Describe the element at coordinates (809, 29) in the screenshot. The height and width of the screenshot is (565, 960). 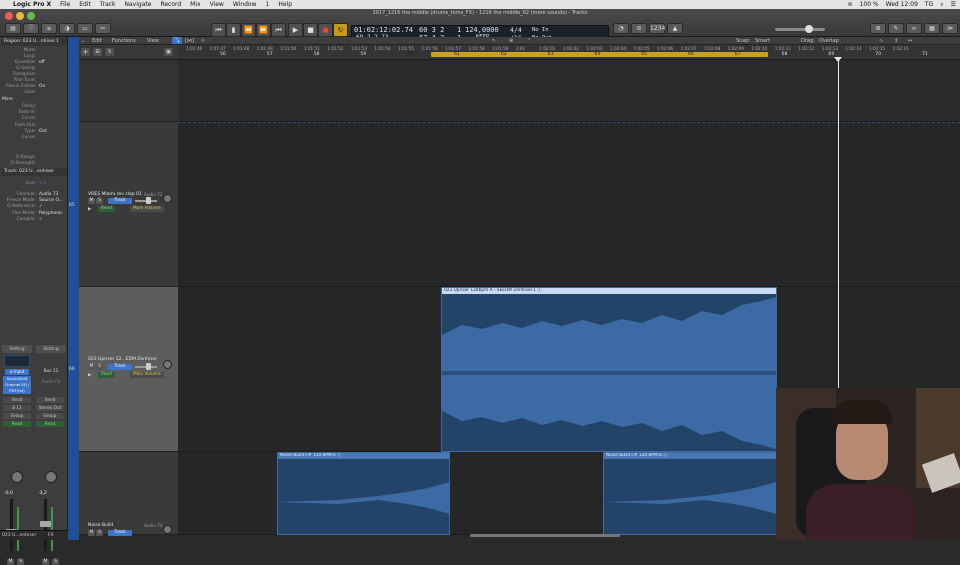
I see `master-volume-knob` at that location.